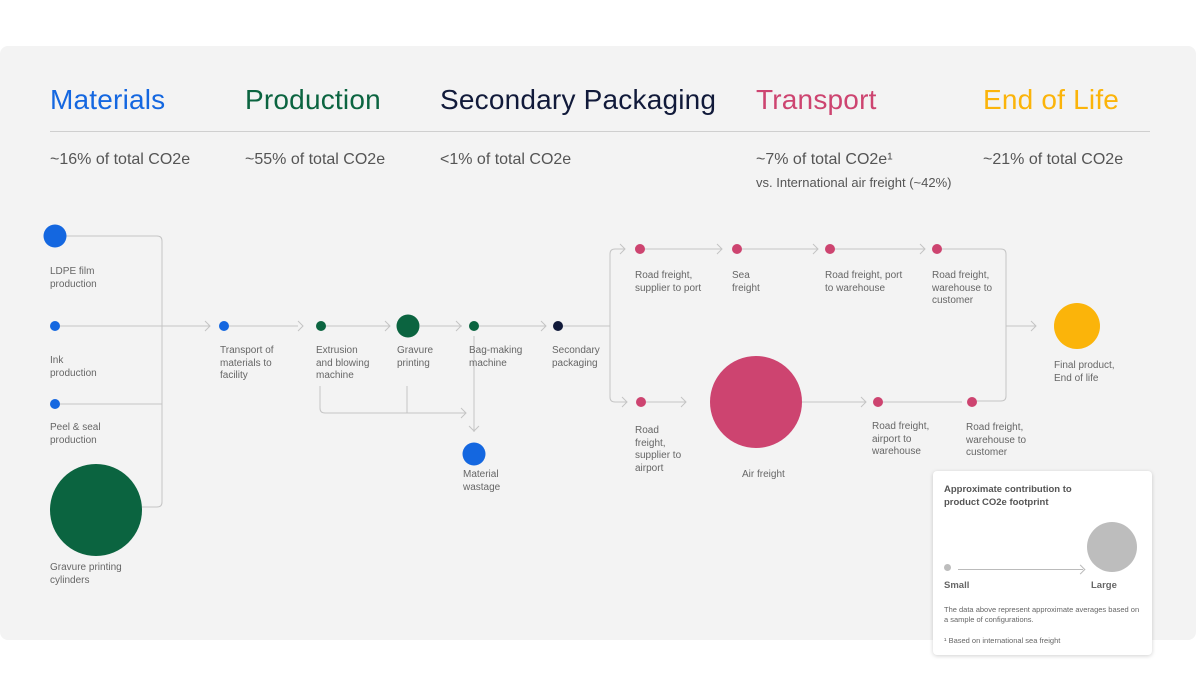  What do you see at coordinates (937, 249) in the screenshot?
I see `node-road-warehouse-customer-top` at bounding box center [937, 249].